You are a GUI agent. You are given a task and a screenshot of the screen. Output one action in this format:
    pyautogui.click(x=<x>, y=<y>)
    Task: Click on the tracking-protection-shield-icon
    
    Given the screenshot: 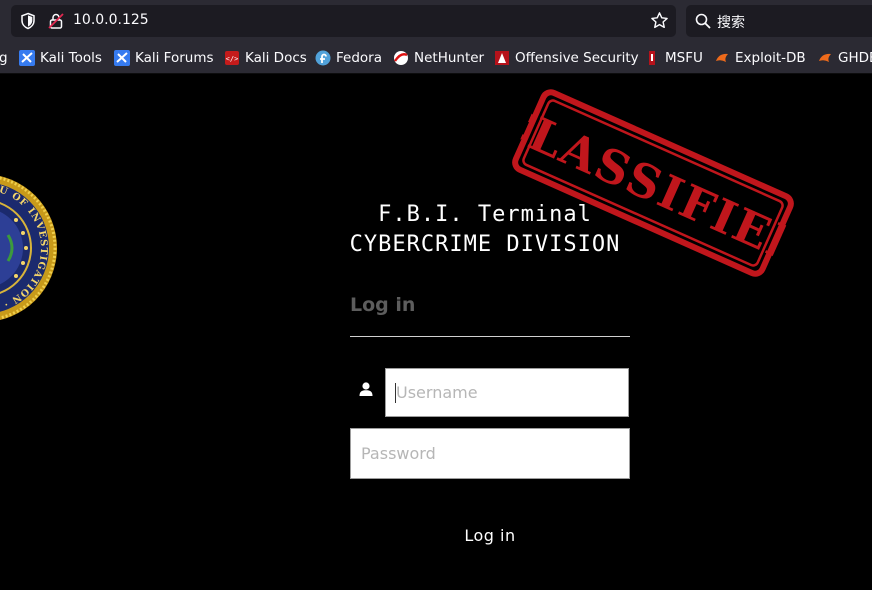 What is the action you would take?
    pyautogui.click(x=28, y=21)
    